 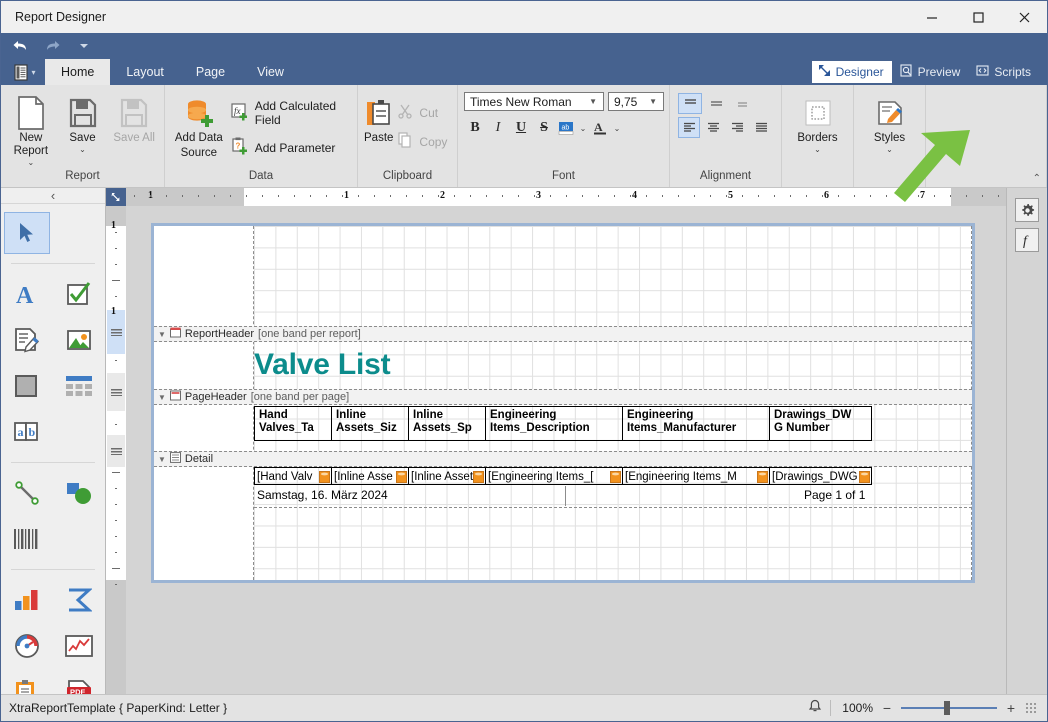 I want to click on resize-grip-icon, so click(x=1031, y=708).